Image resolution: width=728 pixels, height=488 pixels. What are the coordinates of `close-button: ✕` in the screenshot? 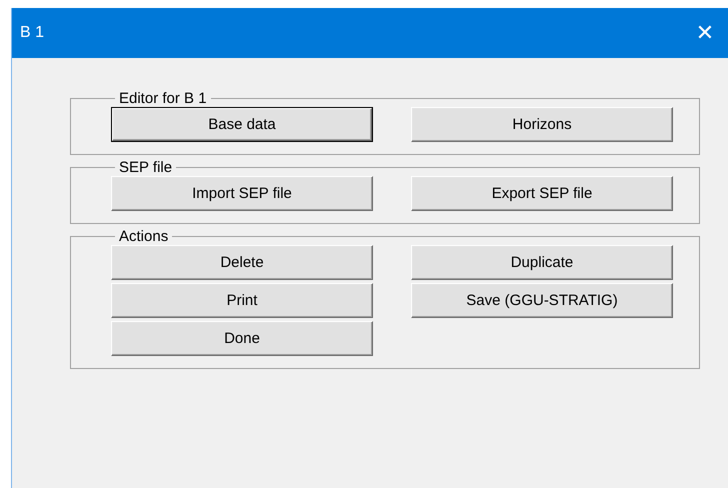 It's located at (705, 33).